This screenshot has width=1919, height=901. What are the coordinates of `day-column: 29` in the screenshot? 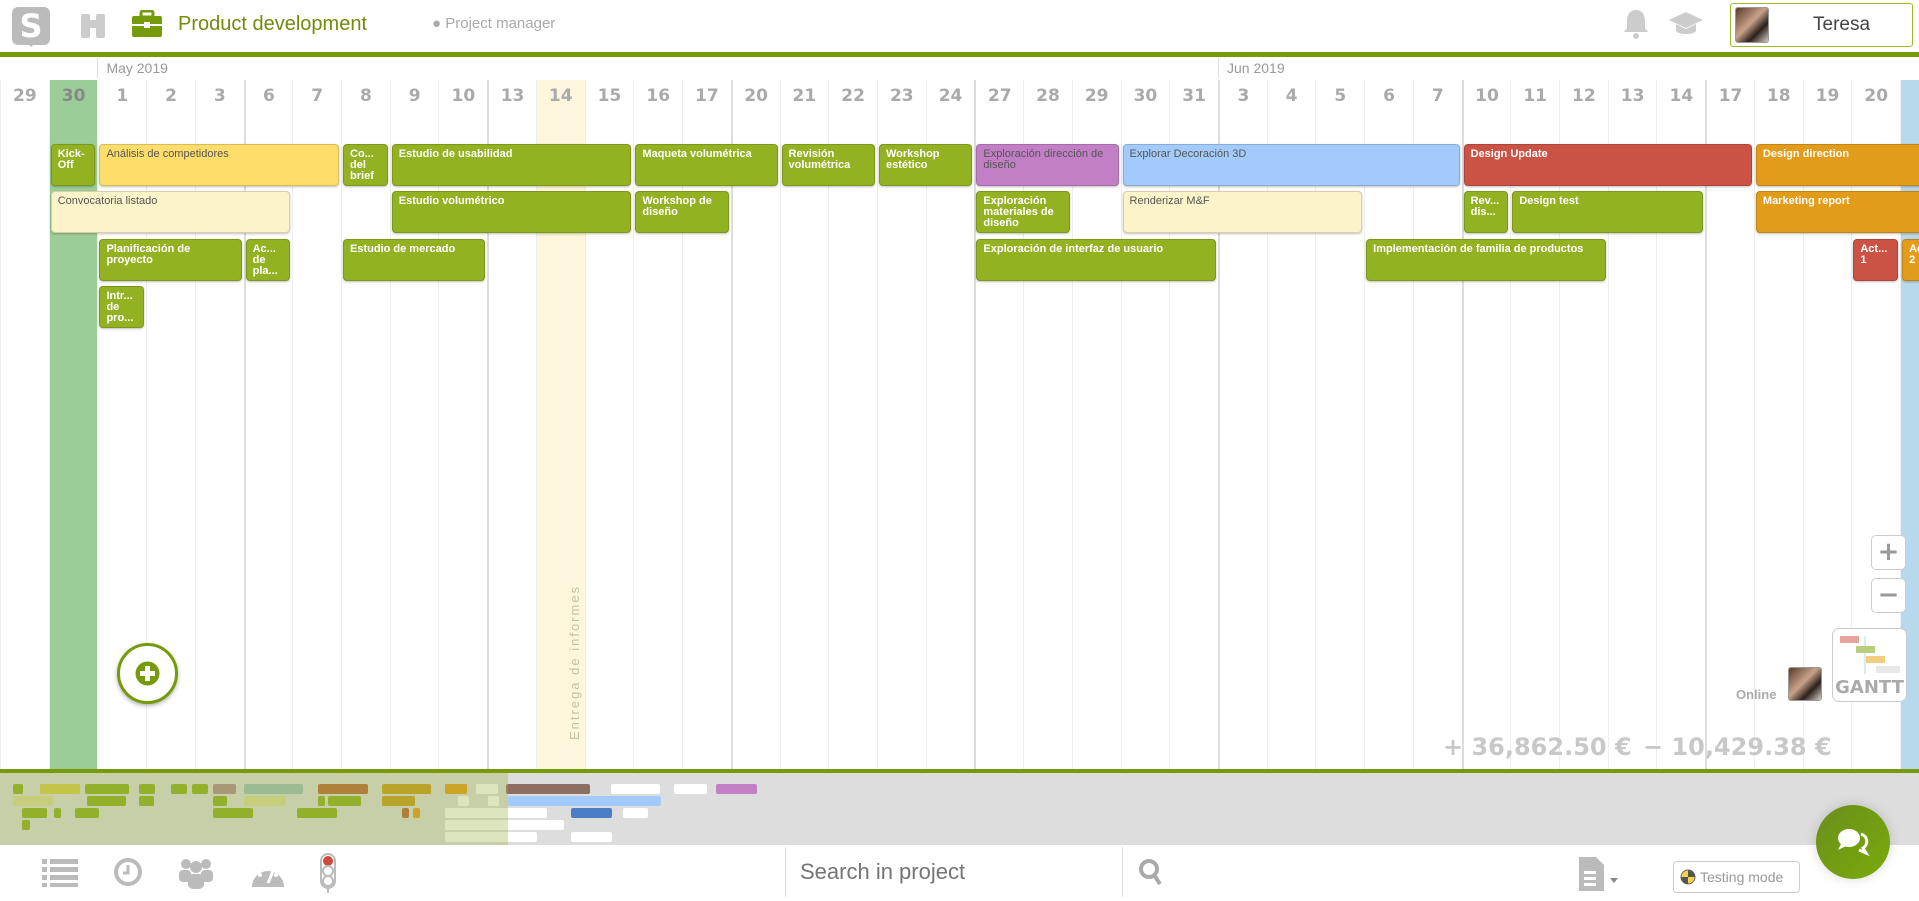 It's located at (24, 424).